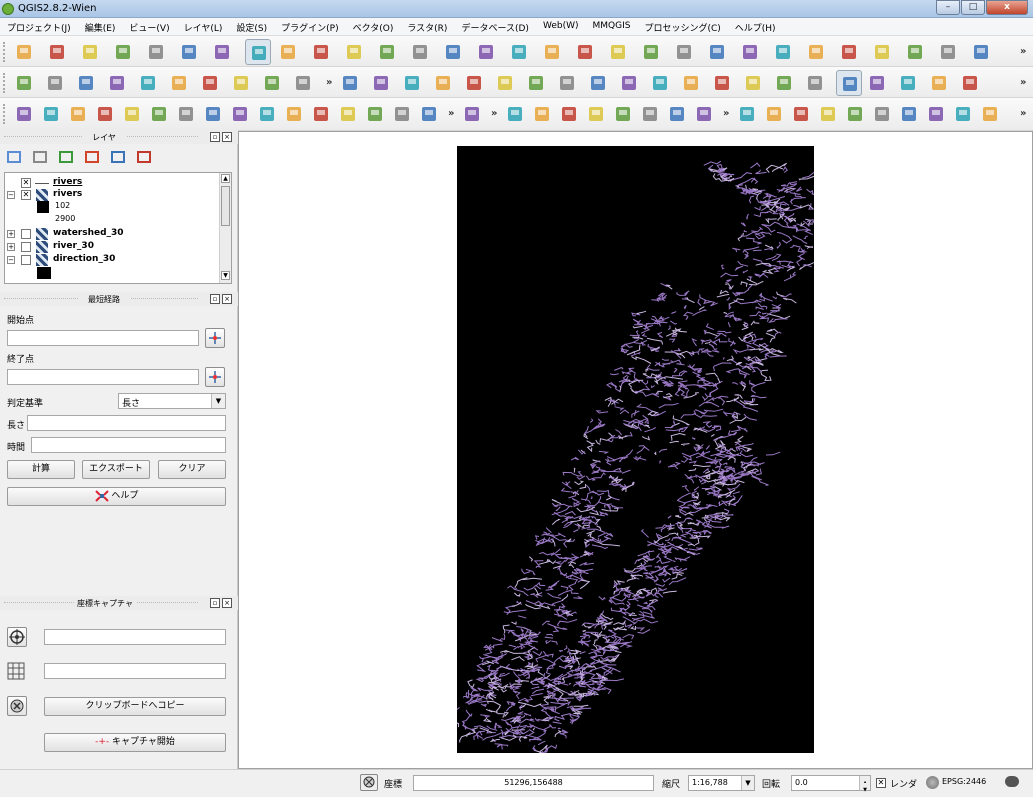  Describe the element at coordinates (17, 637) in the screenshot. I see `crs-selector-button` at that location.